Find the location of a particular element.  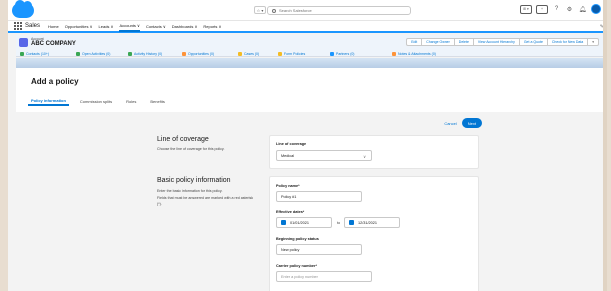

basic-section-title: Basic policy information is located at coordinates (194, 180).